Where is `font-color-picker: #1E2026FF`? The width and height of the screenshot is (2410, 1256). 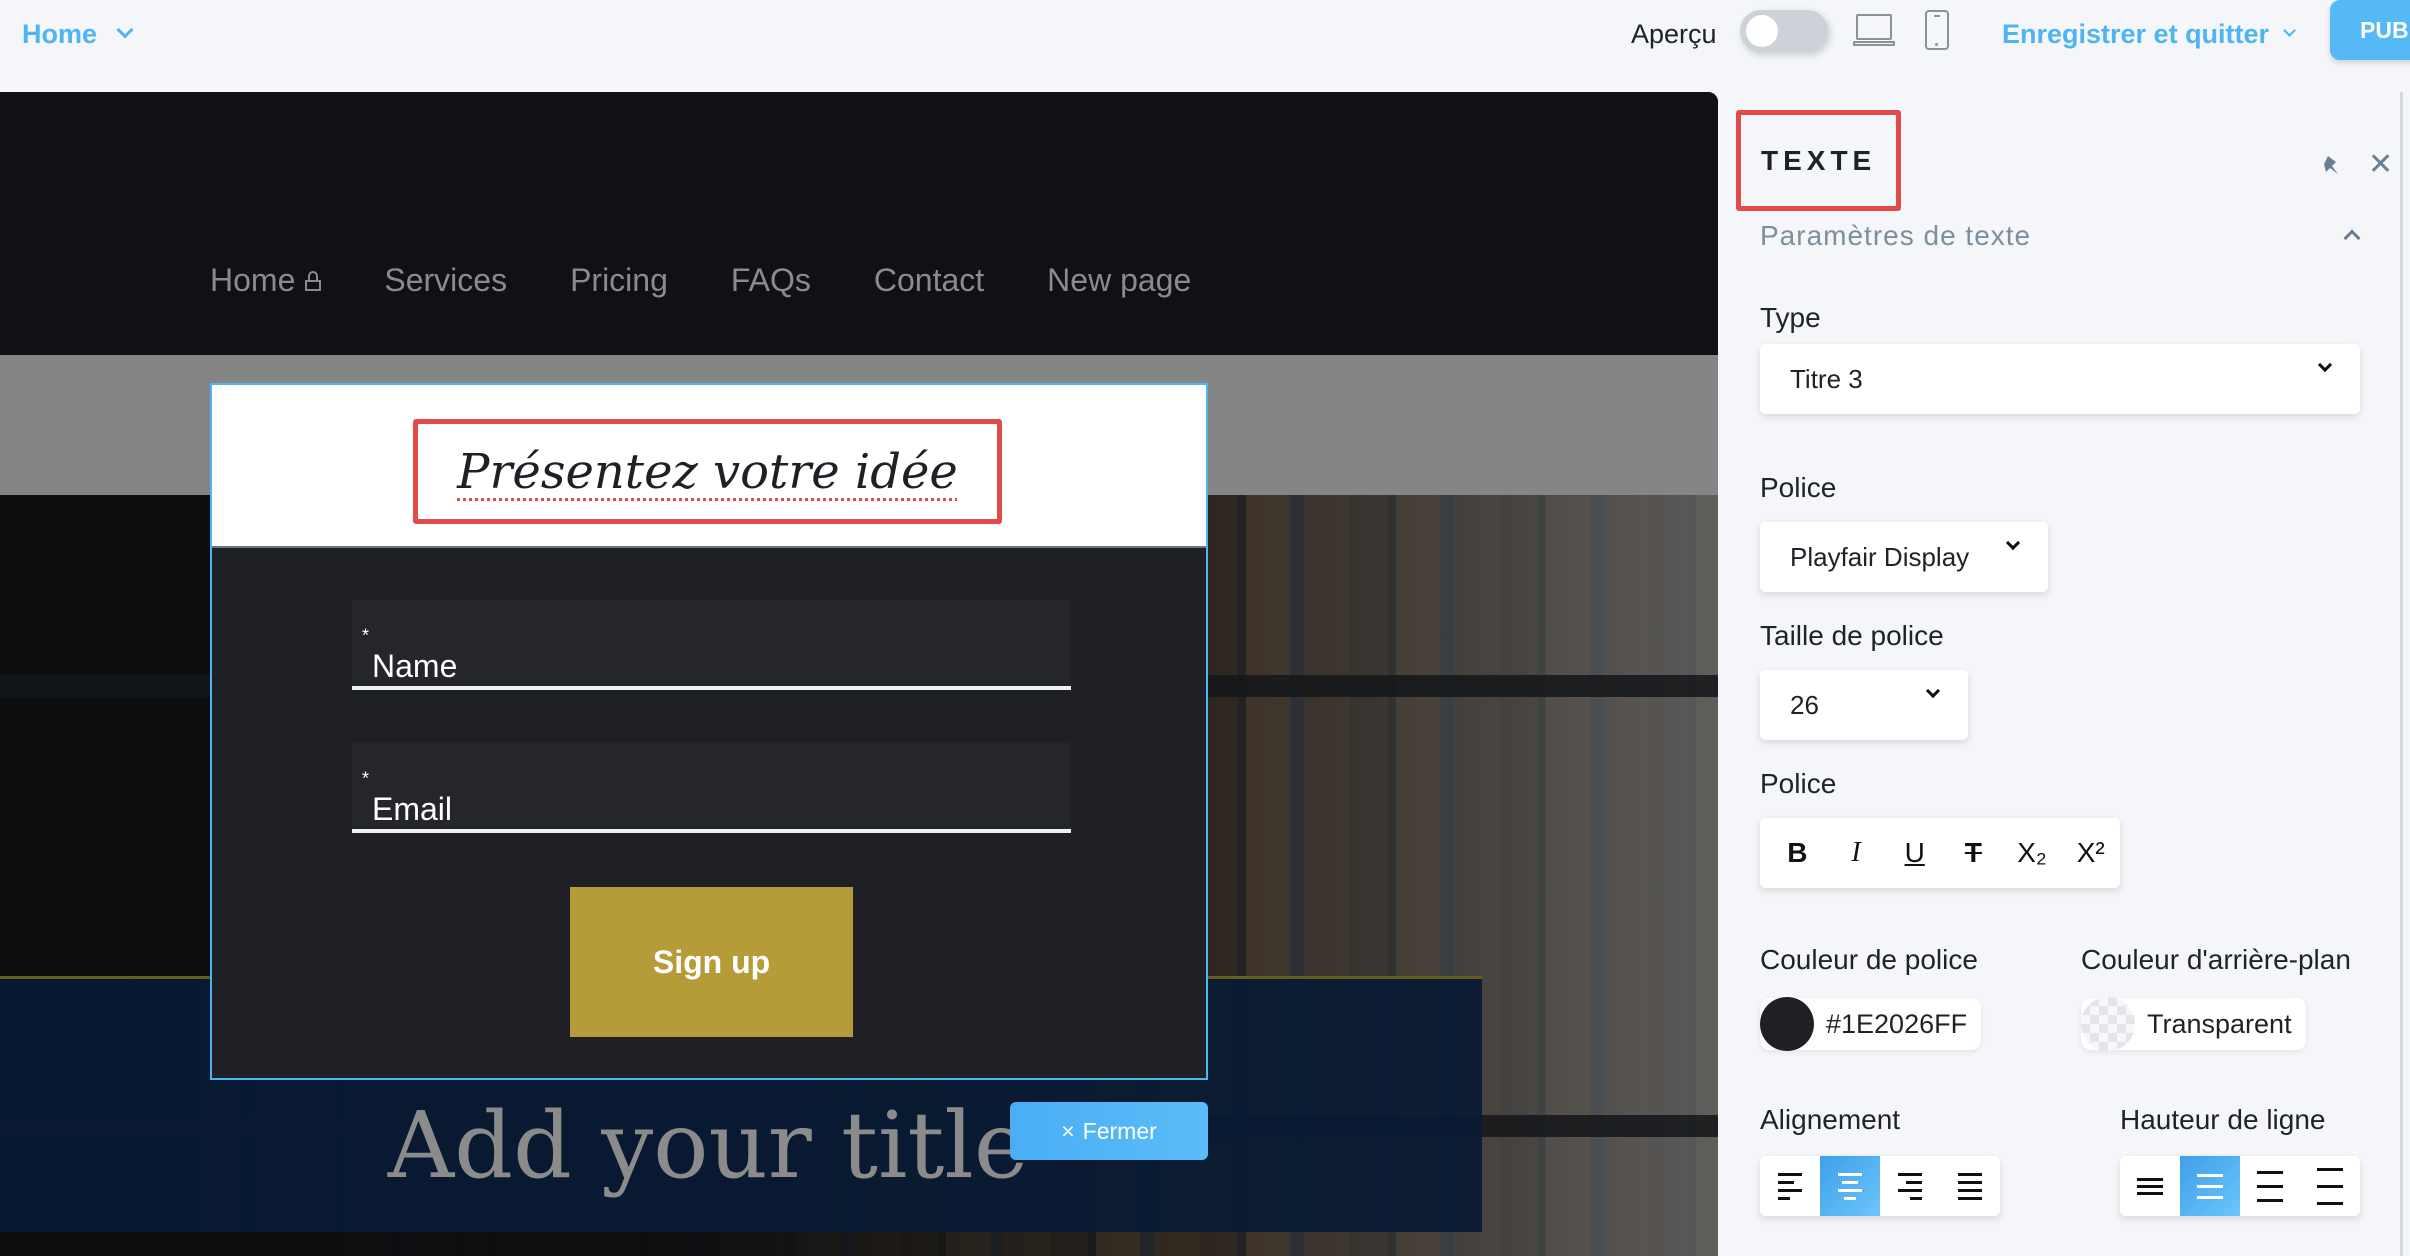
font-color-picker: #1E2026FF is located at coordinates (1871, 1024).